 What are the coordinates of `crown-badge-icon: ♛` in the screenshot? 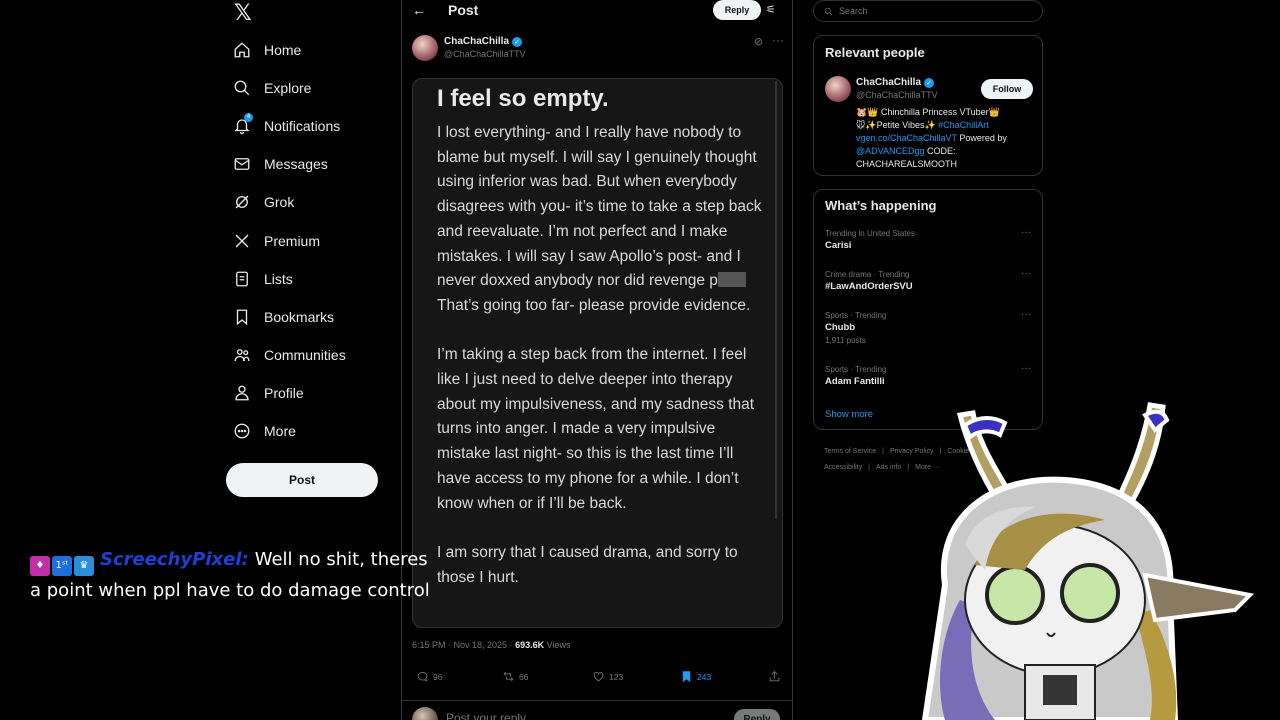 It's located at (84, 566).